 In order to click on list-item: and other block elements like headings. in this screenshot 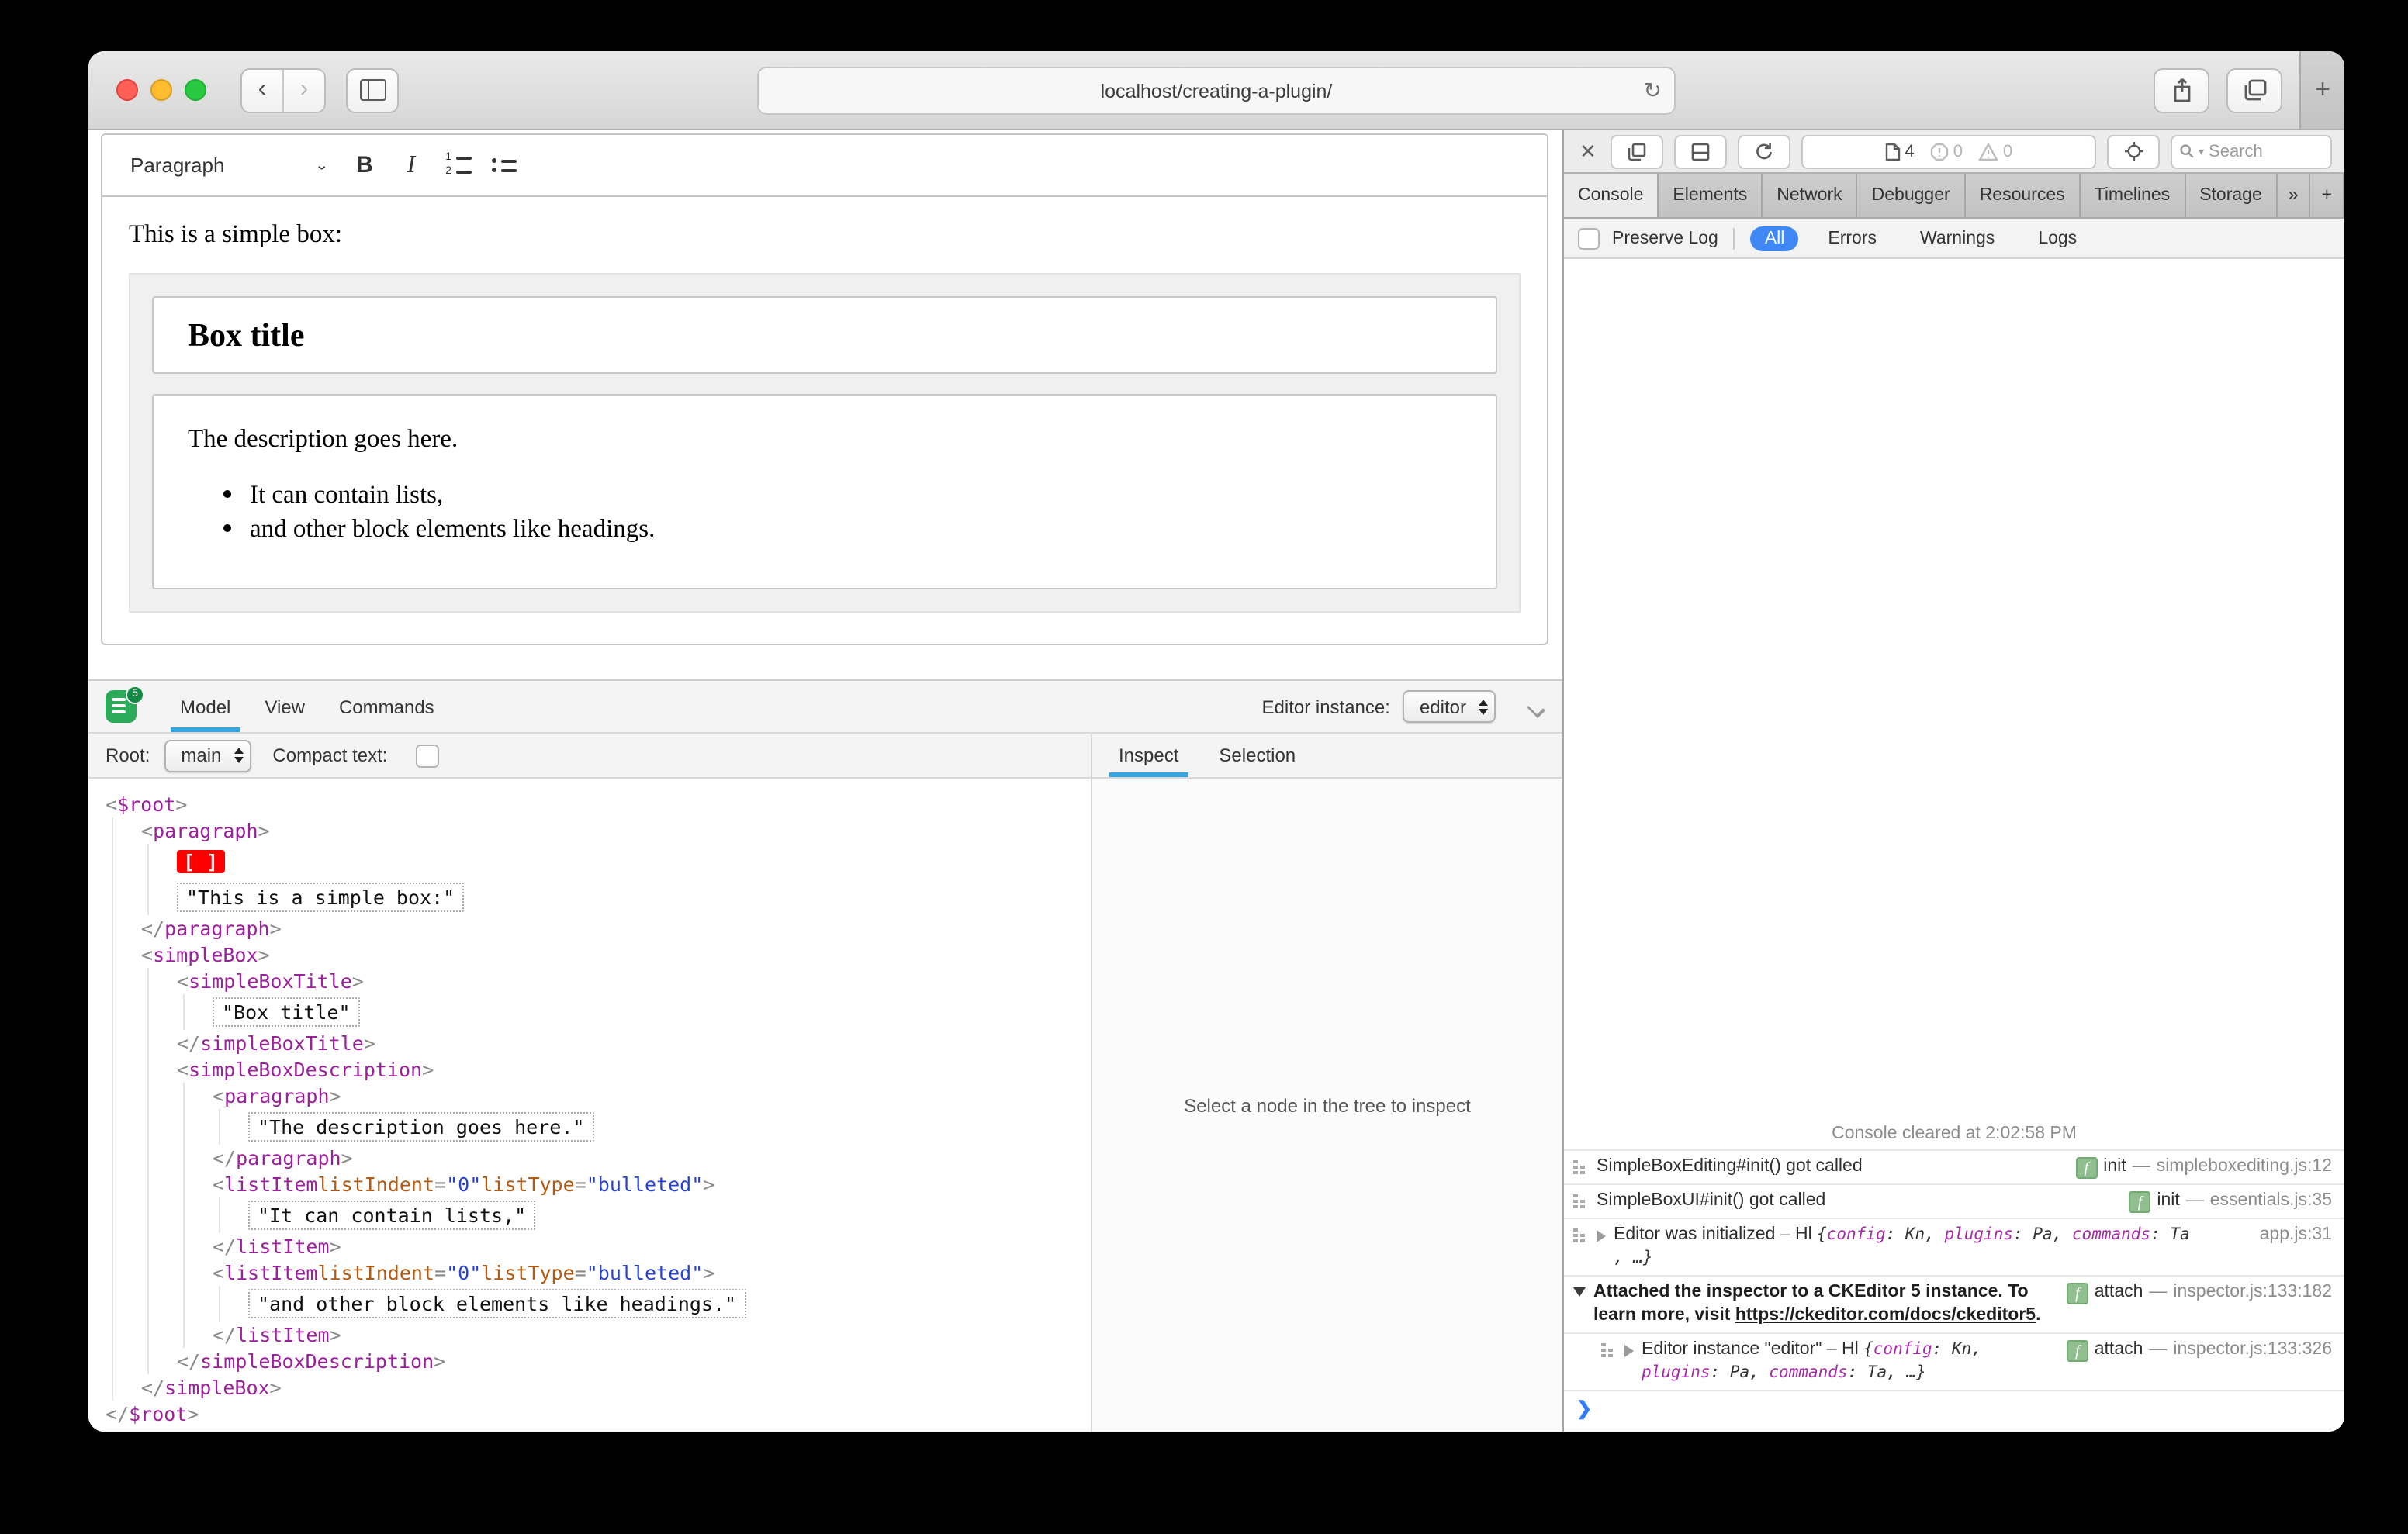, I will do `click(856, 528)`.